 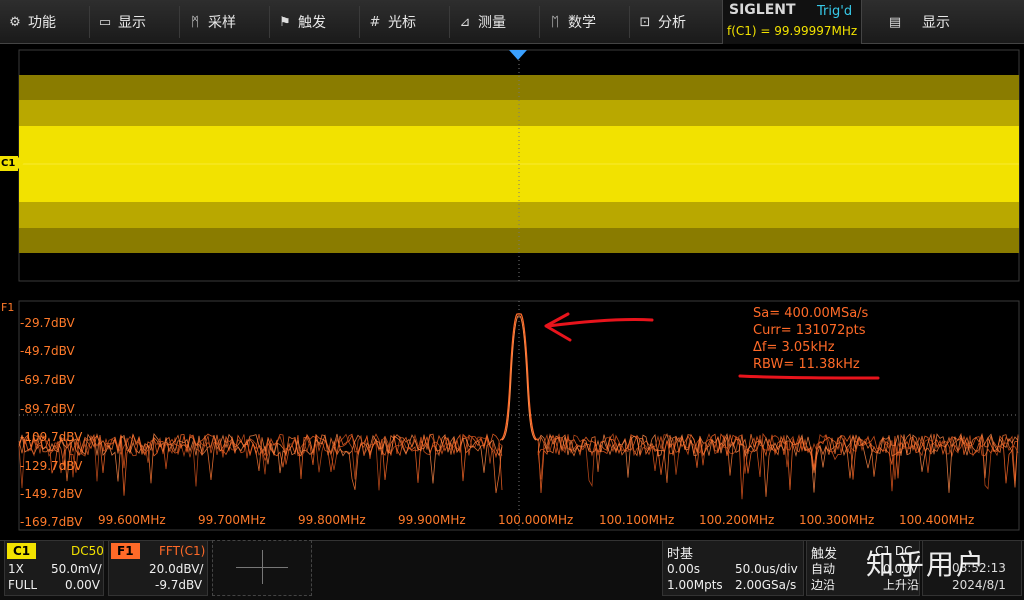 I want to click on channel1-scale: 50.0mV/, so click(x=76, y=569).